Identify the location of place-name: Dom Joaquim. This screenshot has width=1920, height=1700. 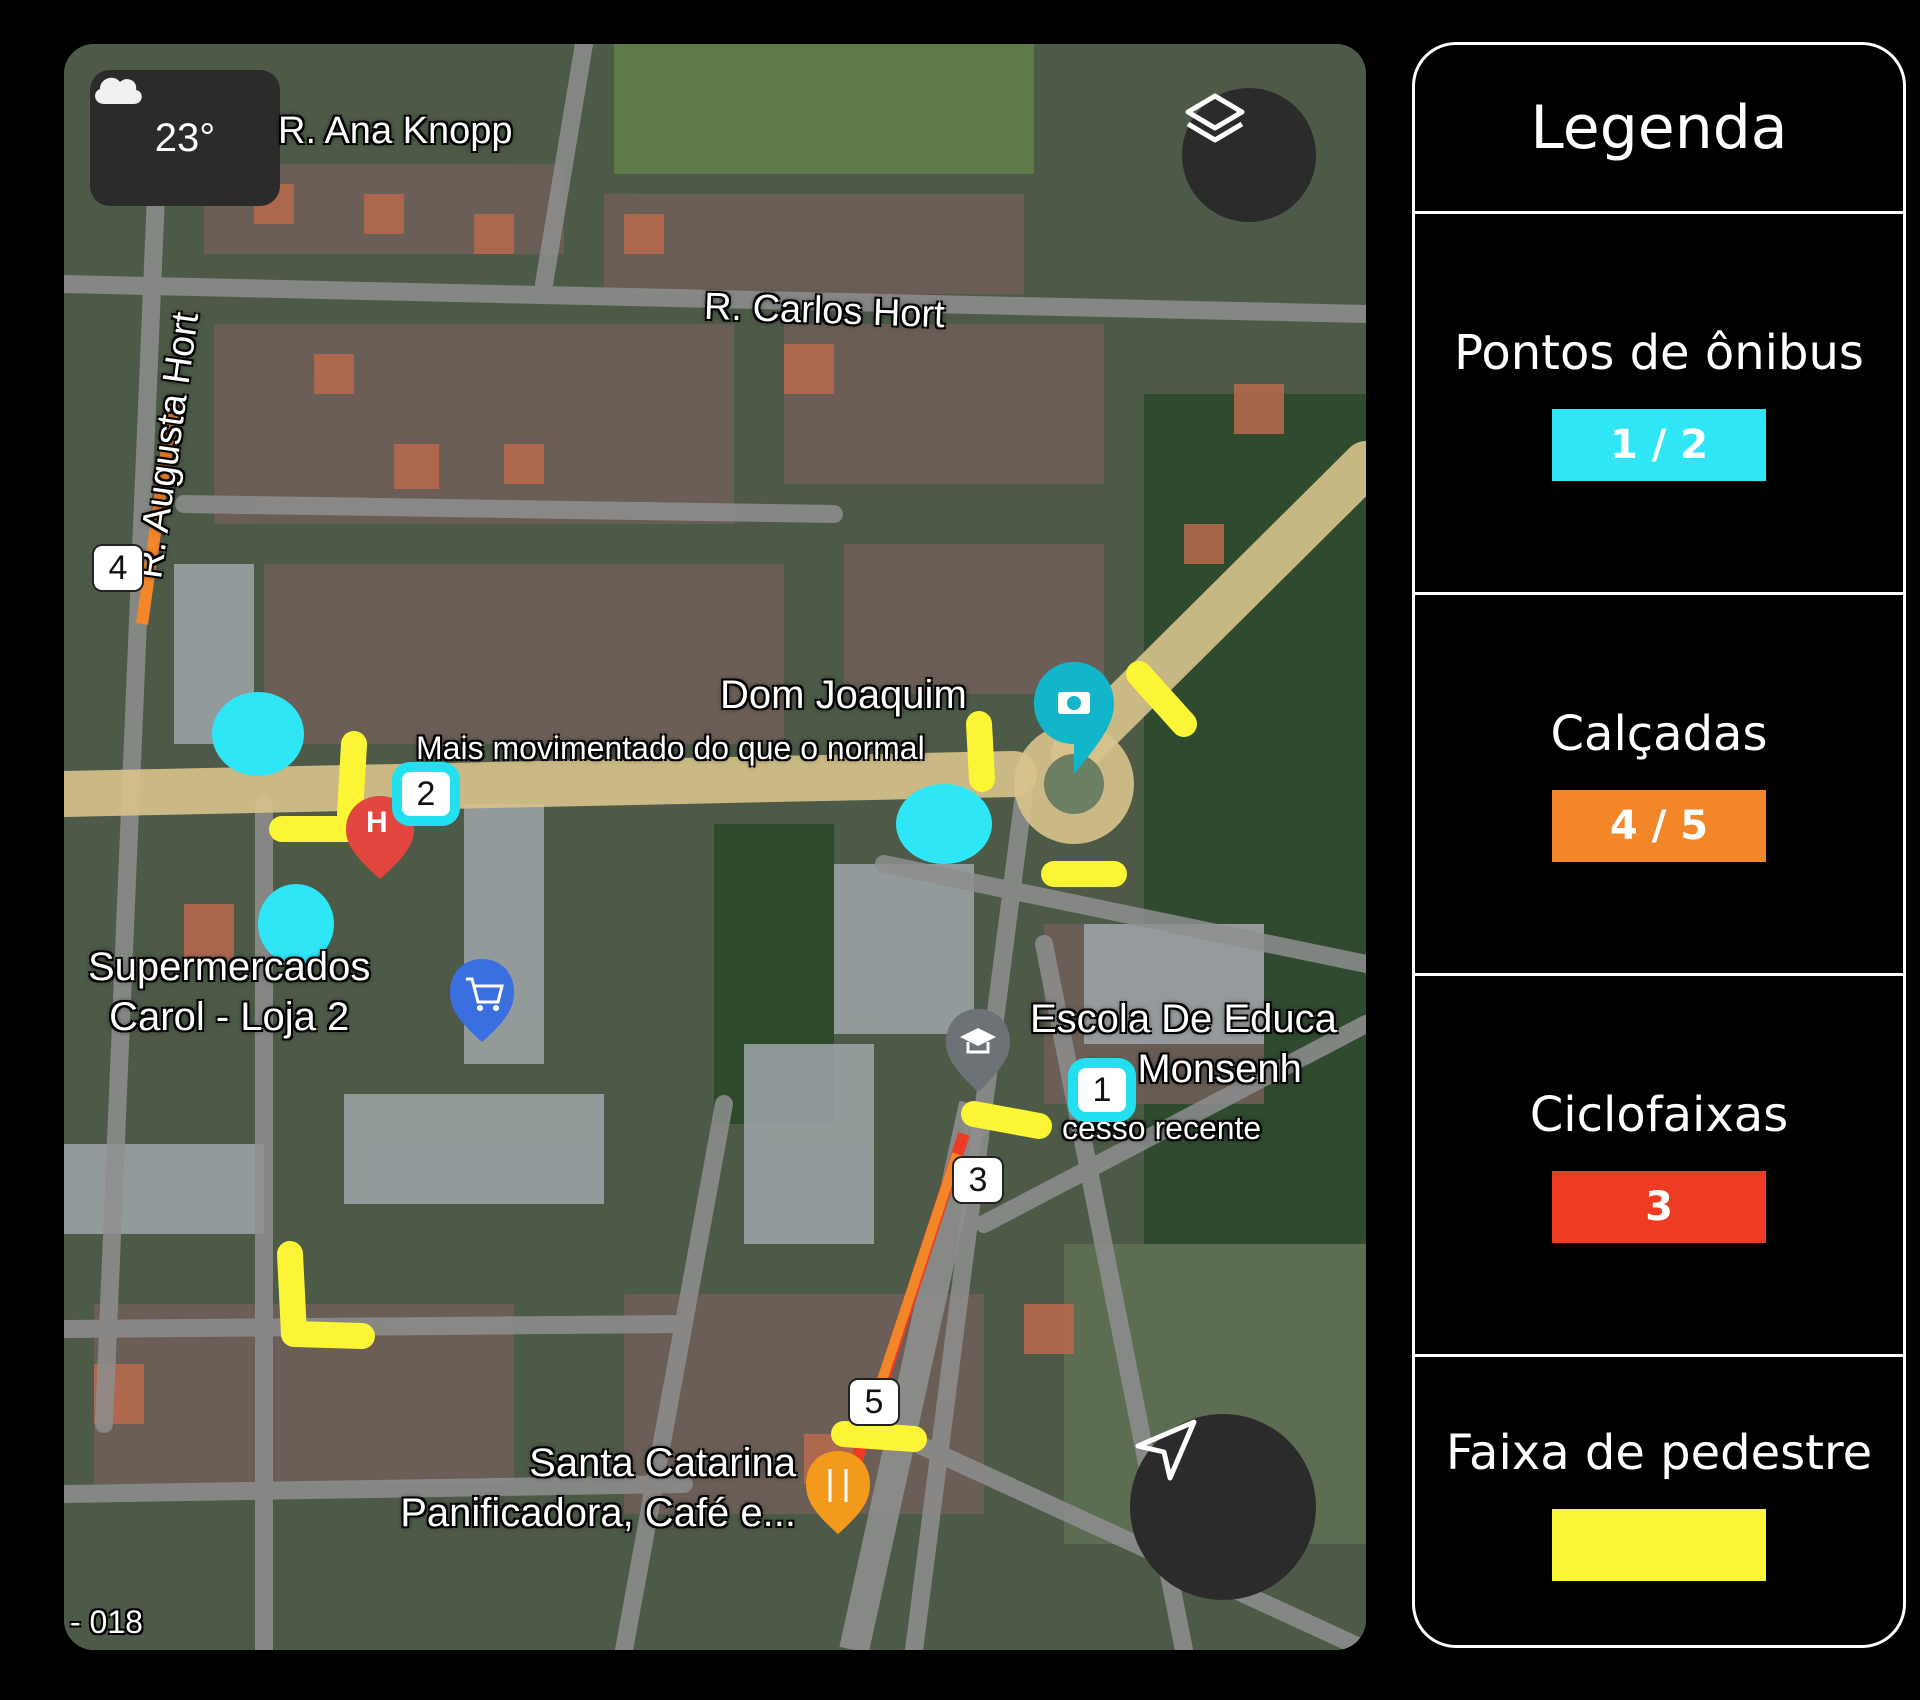
(843, 695).